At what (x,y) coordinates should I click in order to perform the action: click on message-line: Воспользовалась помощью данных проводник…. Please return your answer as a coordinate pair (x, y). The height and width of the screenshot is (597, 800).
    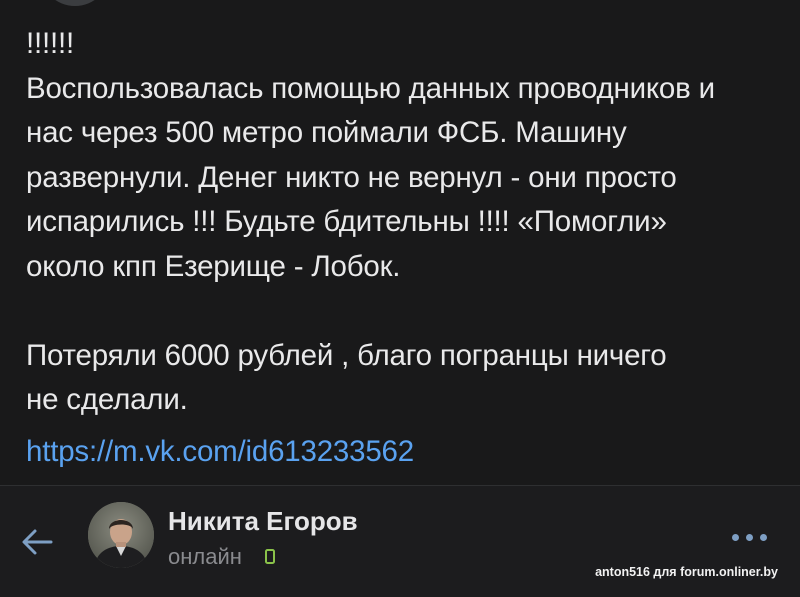
    Looking at the image, I should click on (370, 88).